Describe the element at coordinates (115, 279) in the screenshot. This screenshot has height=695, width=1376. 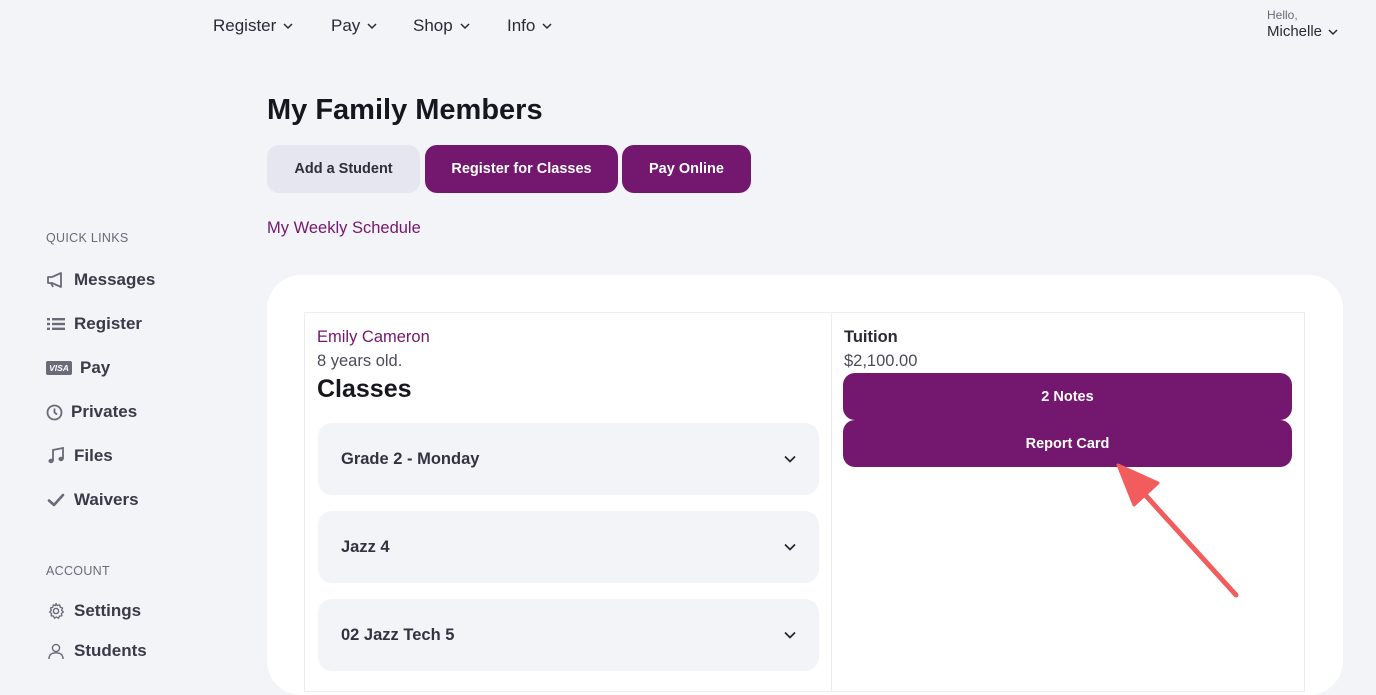
I see `sidebar-item-label: Messages` at that location.